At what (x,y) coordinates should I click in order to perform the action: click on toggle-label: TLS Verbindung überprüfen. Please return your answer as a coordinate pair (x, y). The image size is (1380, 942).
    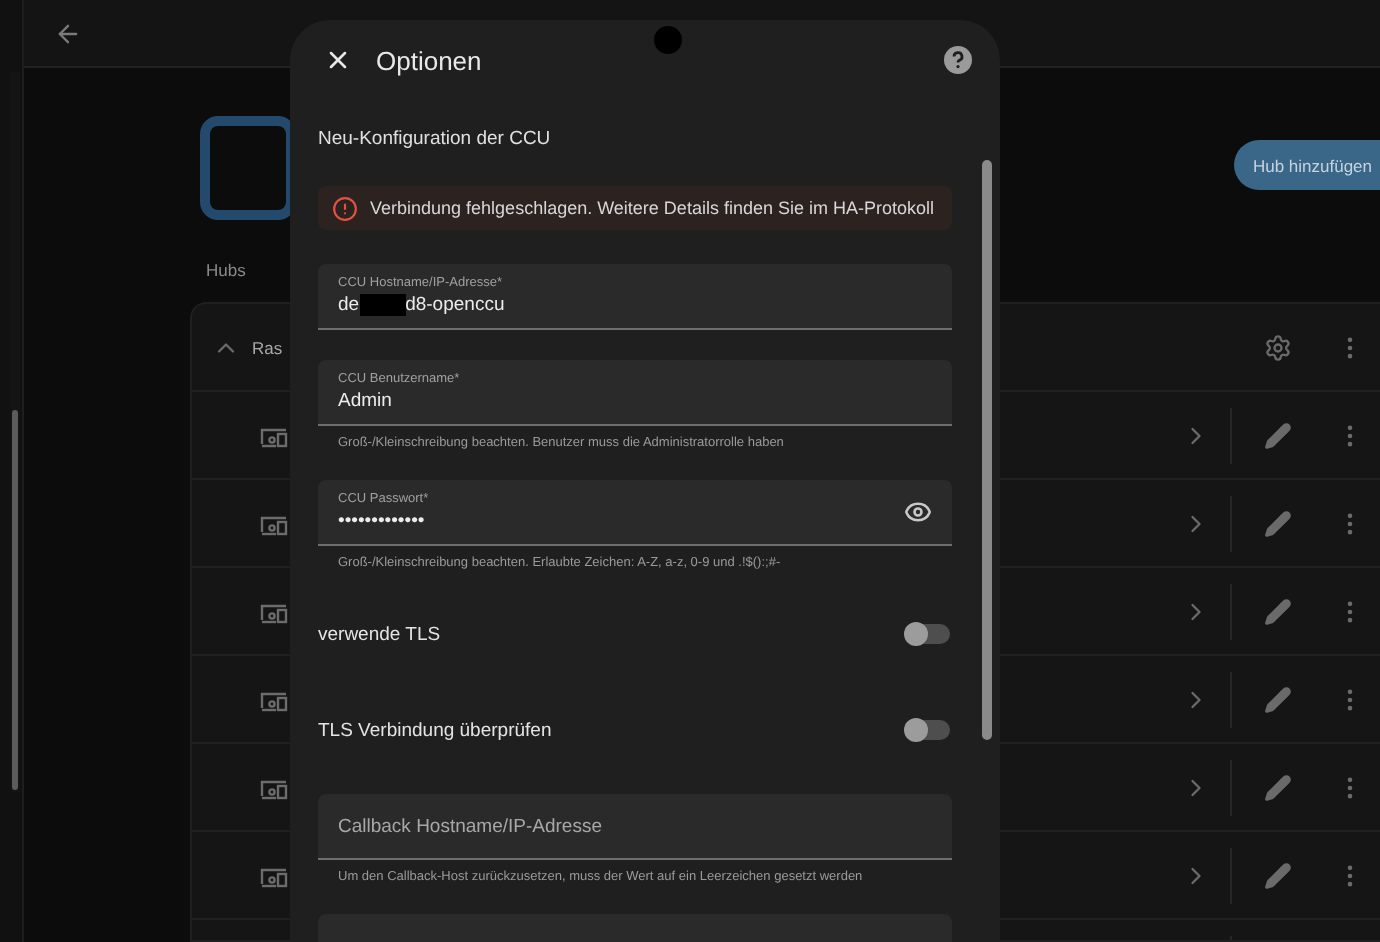
    Looking at the image, I should click on (435, 730).